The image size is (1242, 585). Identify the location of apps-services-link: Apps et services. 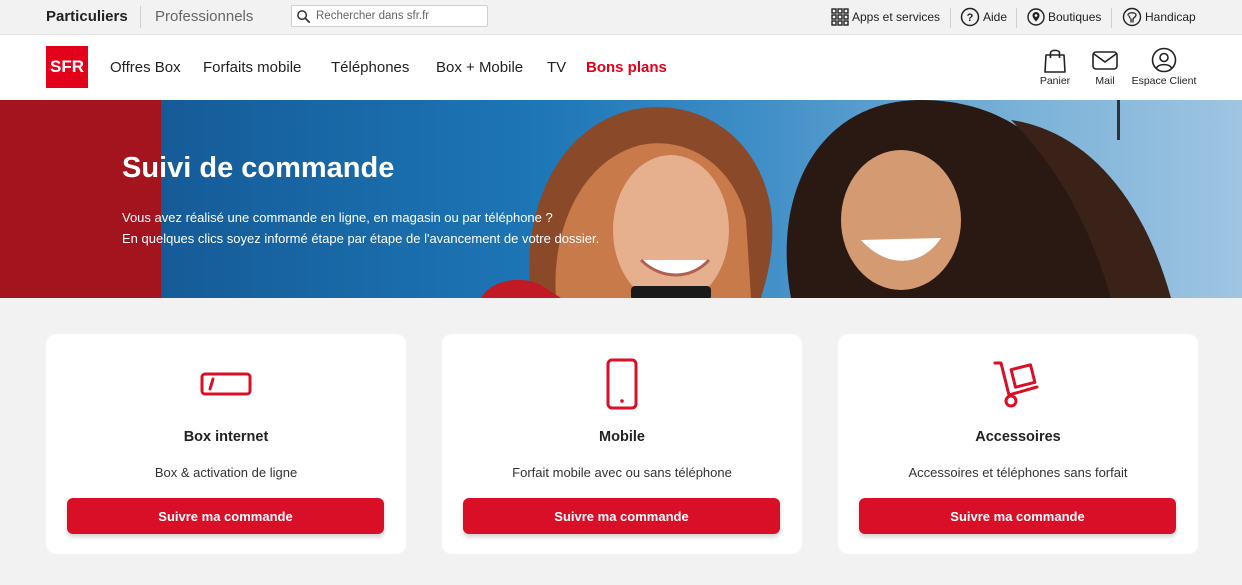
(885, 17).